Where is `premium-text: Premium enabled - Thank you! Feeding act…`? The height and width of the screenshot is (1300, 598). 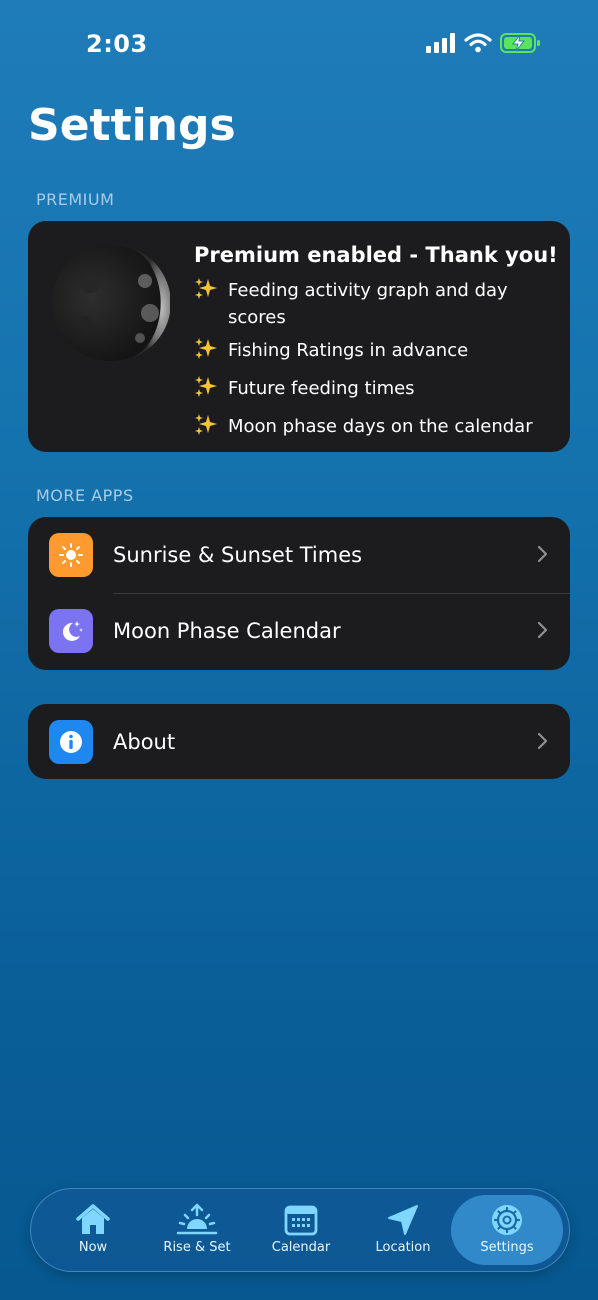
premium-text: Premium enabled - Thank you! Feeding act… is located at coordinates (379, 347).